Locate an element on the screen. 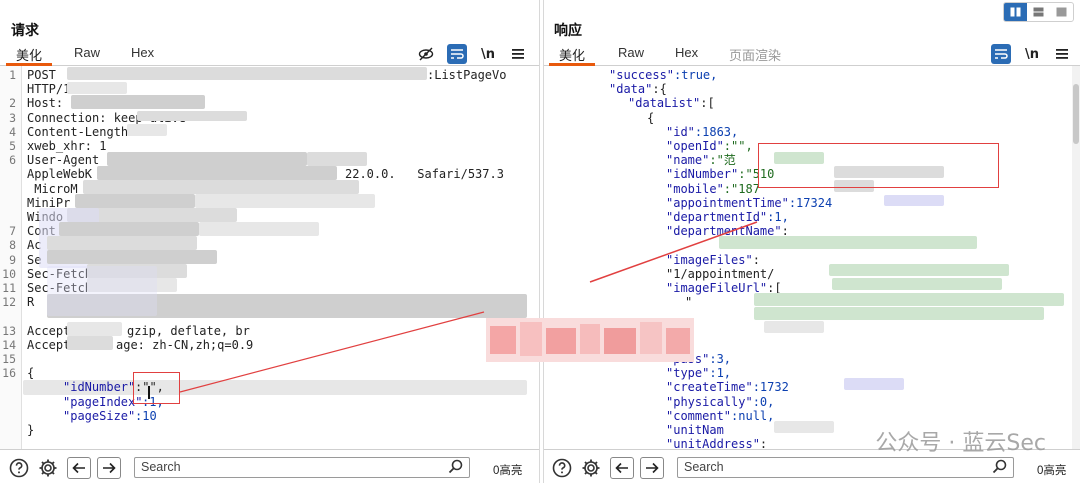  layout-single-icon is located at coordinates (1061, 12).